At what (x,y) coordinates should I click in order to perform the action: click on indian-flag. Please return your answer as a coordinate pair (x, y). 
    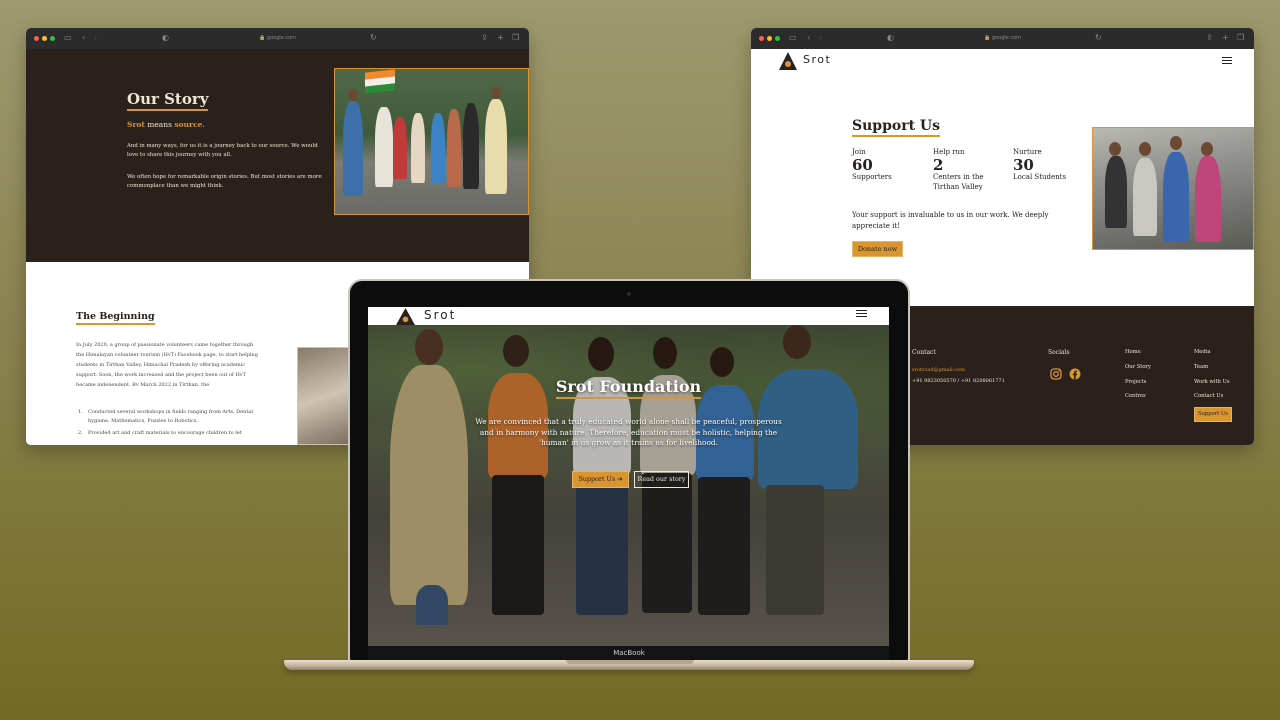
    Looking at the image, I should click on (380, 81).